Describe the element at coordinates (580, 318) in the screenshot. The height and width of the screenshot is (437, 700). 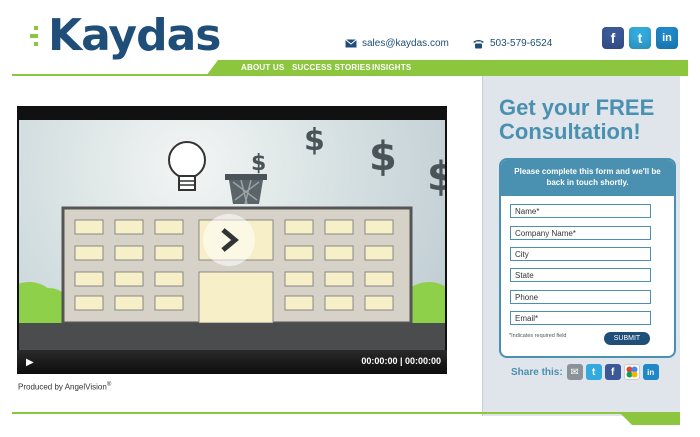
I see `email-field: Email*` at that location.